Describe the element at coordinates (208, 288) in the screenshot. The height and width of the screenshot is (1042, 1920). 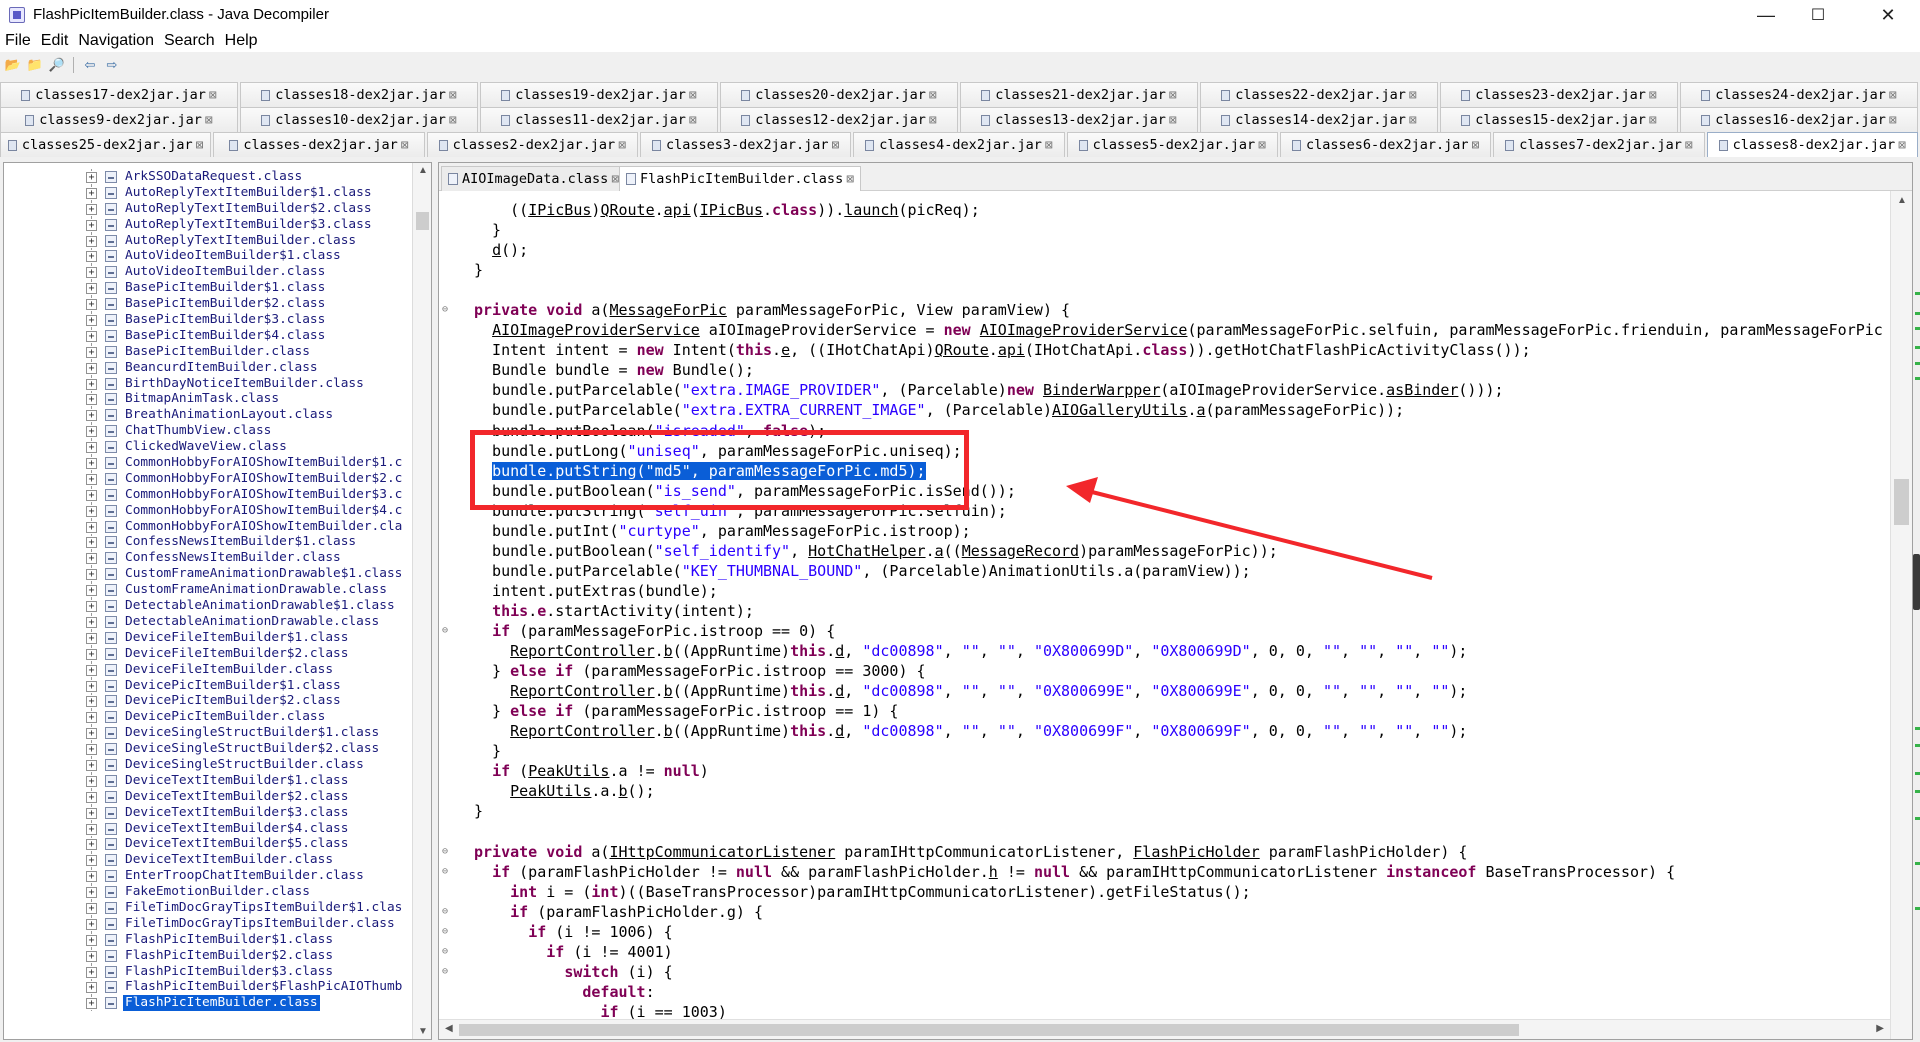
I see `tree-item: + BasePicItemBuilder$1.class` at that location.